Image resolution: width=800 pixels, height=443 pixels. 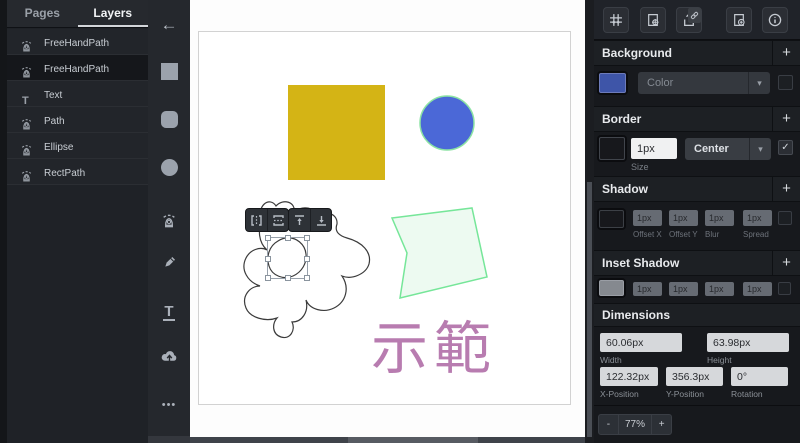 What do you see at coordinates (759, 376) in the screenshot?
I see `rotation-input` at bounding box center [759, 376].